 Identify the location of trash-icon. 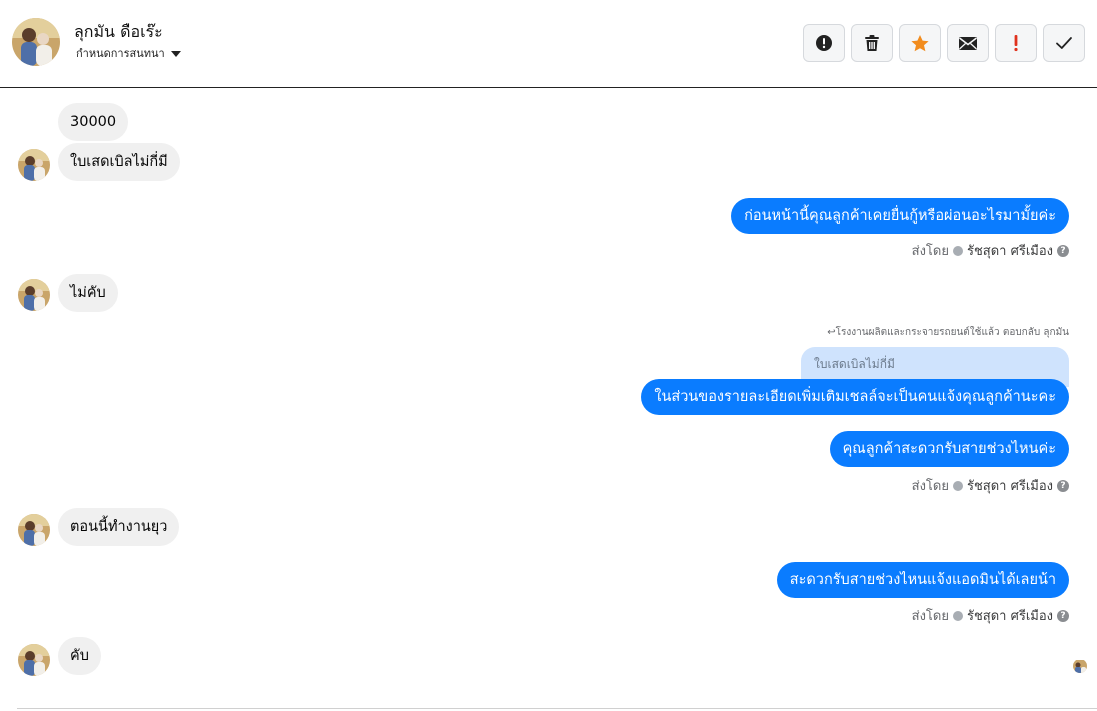
(872, 43).